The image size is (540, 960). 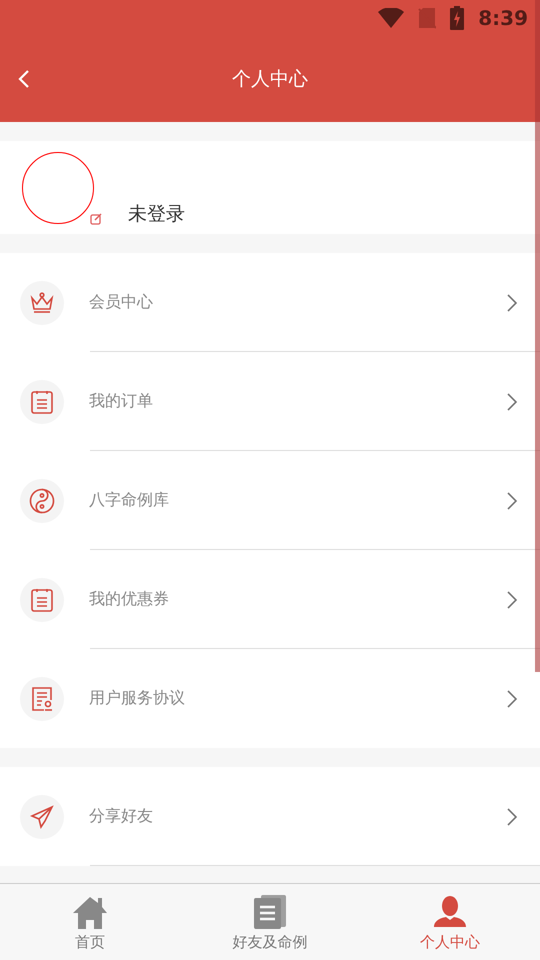 What do you see at coordinates (270, 302) in the screenshot?
I see `menu-item: 会员中心` at bounding box center [270, 302].